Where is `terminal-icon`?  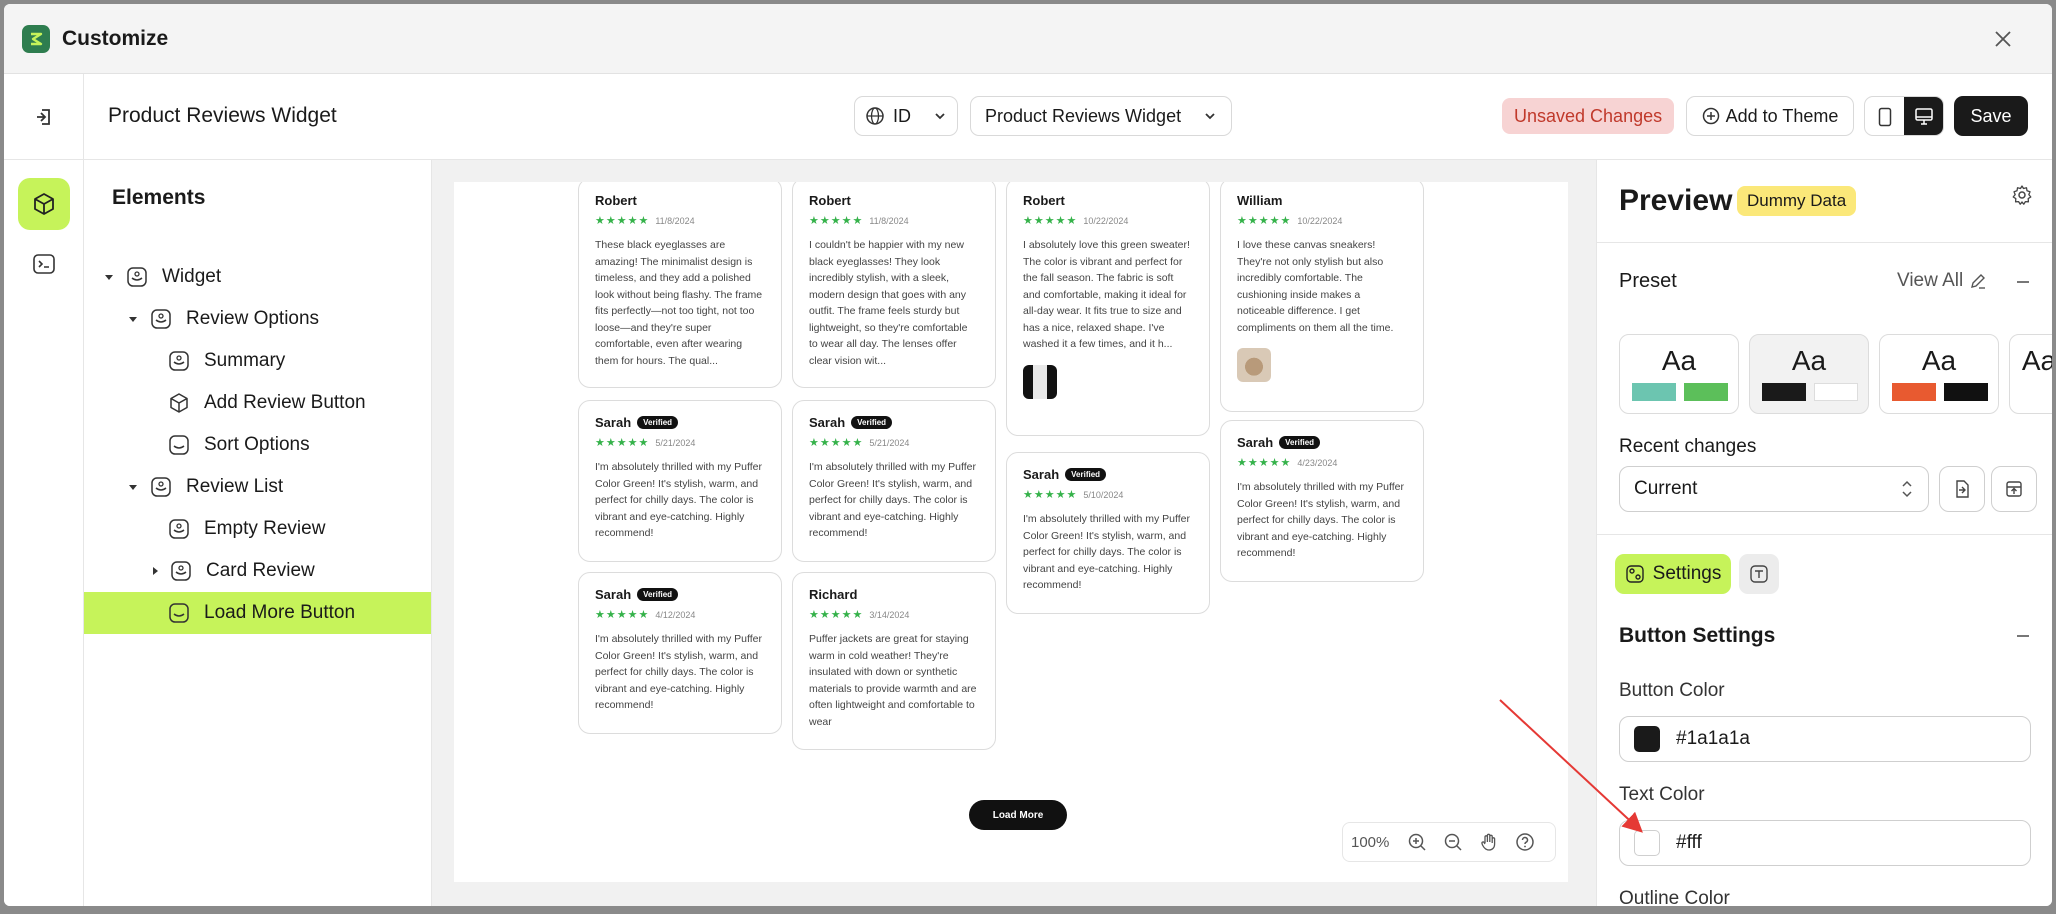
terminal-icon is located at coordinates (44, 264).